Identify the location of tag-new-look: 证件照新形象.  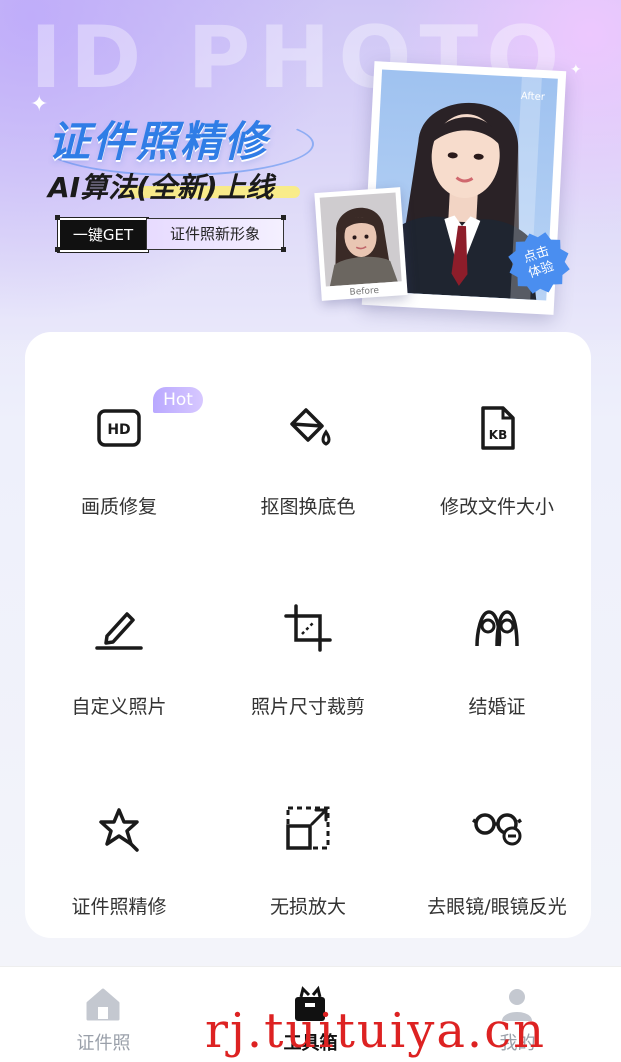
(215, 234).